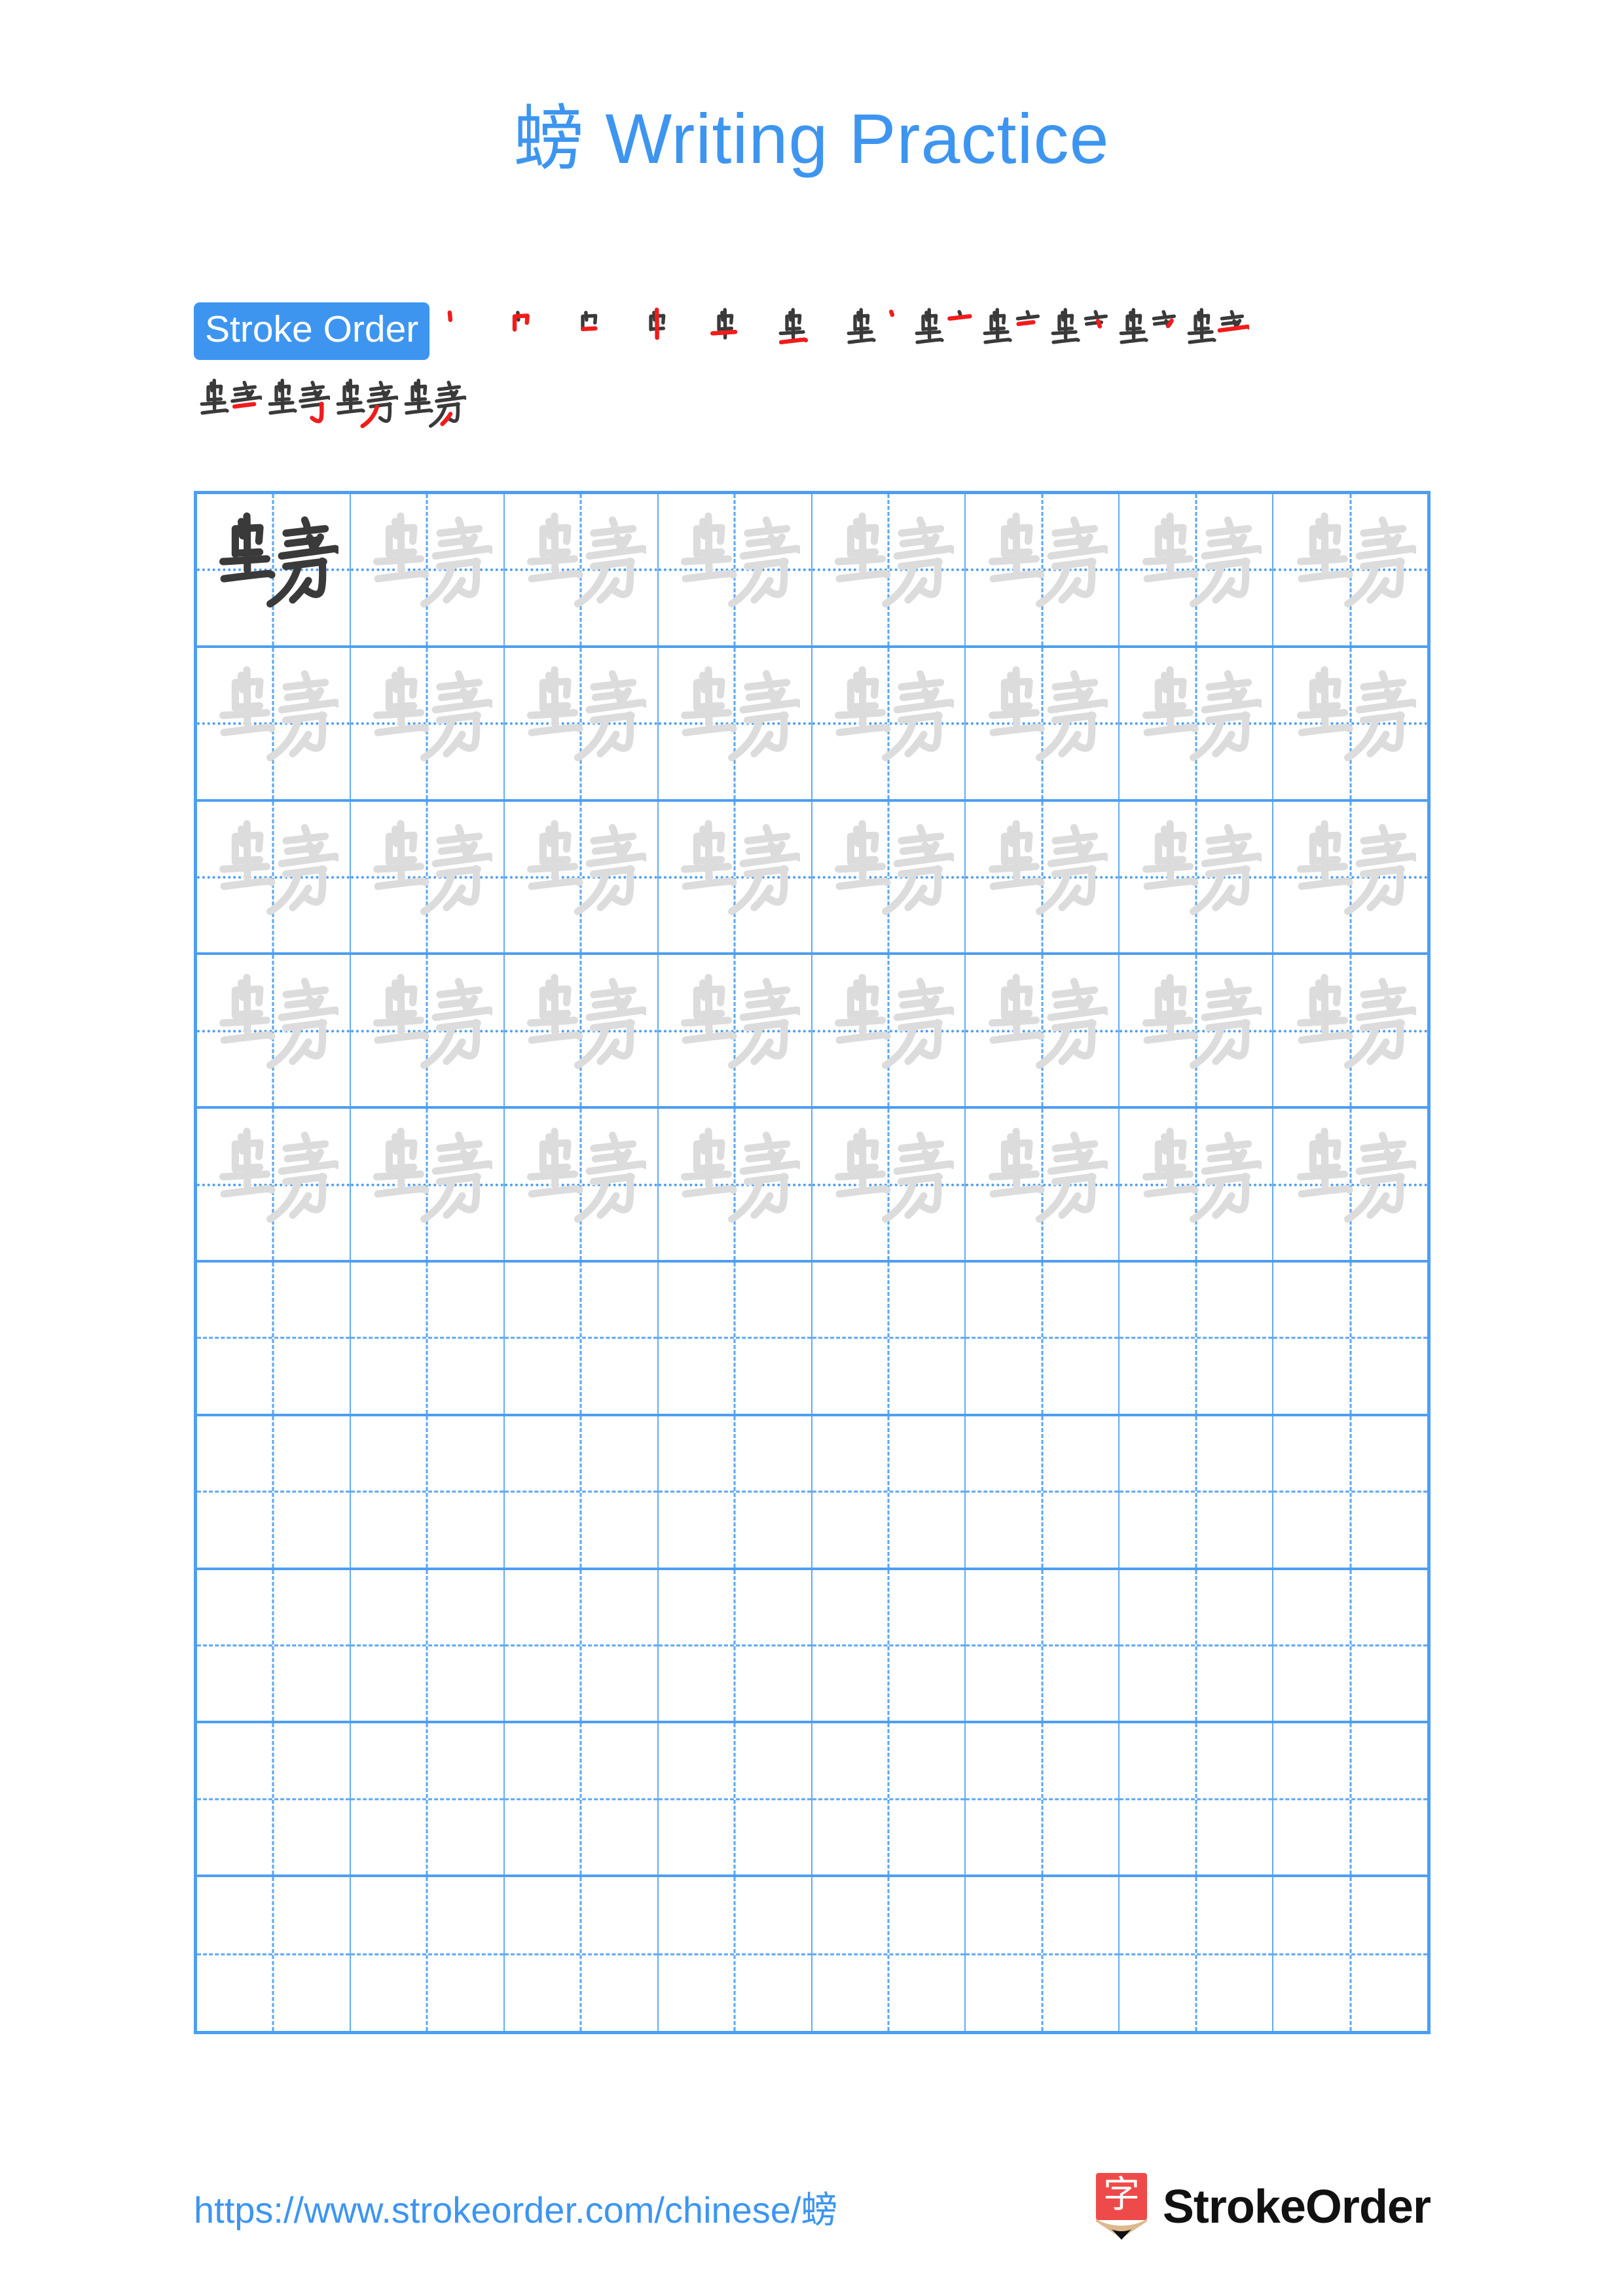  Describe the element at coordinates (1262, 2207) in the screenshot. I see `brand-lockup: 字 StrokeOrder` at that location.